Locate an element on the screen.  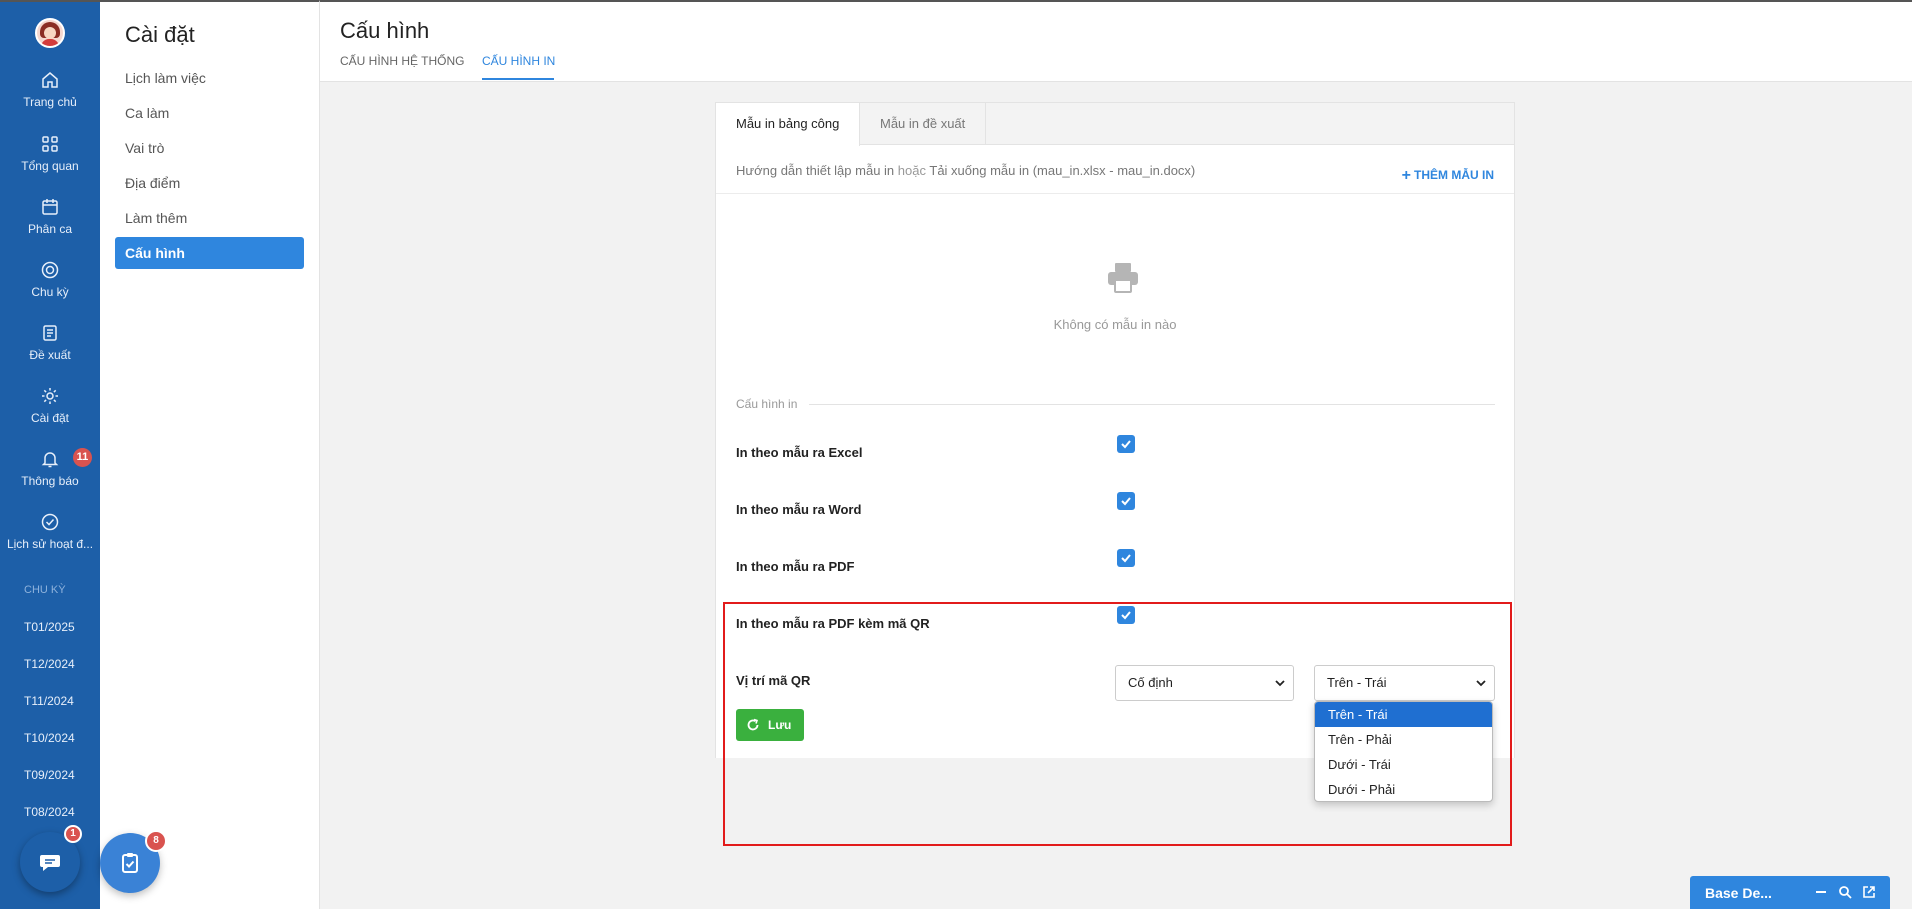
nav-item-cycle: Chu kỳ is located at coordinates (50, 279).